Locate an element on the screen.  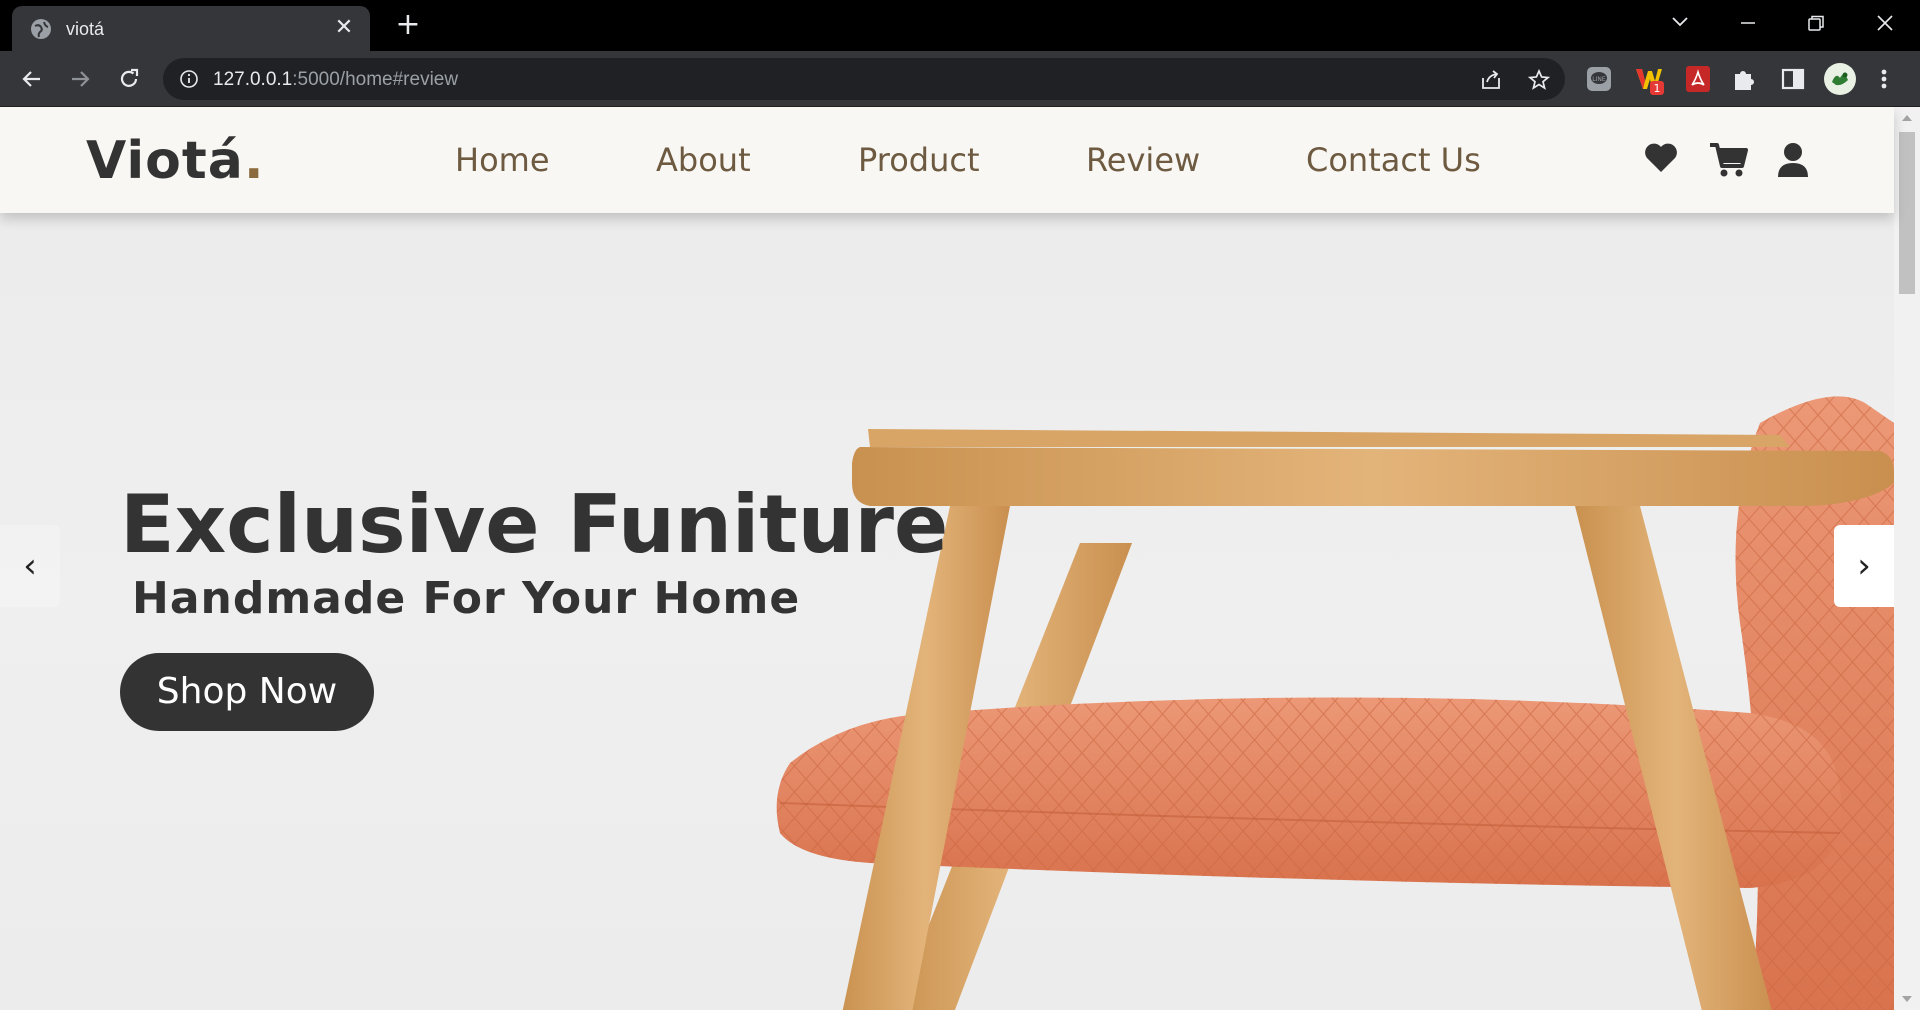
globe-icon is located at coordinates (41, 29).